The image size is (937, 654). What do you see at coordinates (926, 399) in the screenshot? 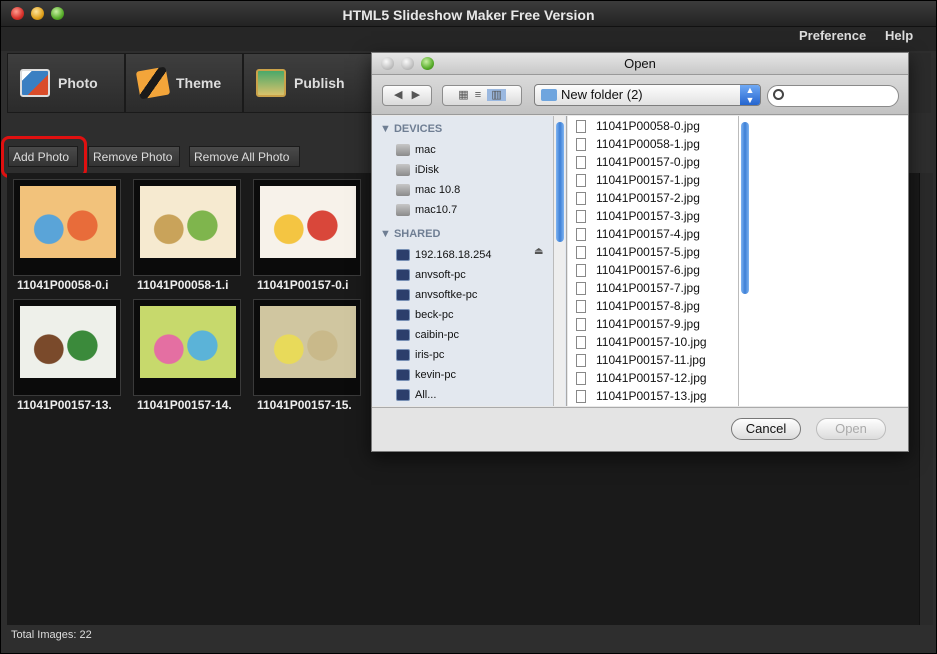
I see `grid-scrollbar` at bounding box center [926, 399].